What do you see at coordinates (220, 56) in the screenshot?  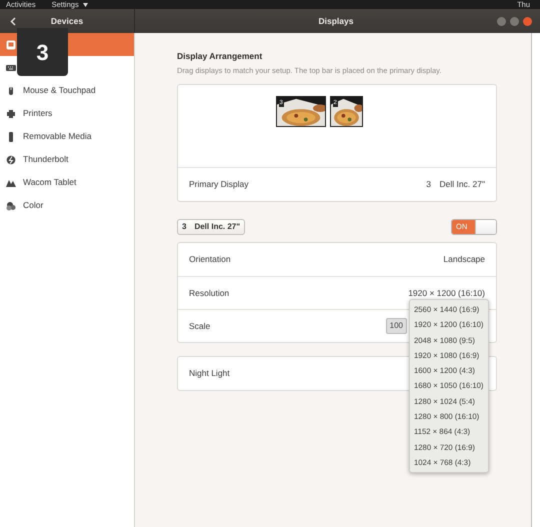 I see `section-title: Display Arrangement` at bounding box center [220, 56].